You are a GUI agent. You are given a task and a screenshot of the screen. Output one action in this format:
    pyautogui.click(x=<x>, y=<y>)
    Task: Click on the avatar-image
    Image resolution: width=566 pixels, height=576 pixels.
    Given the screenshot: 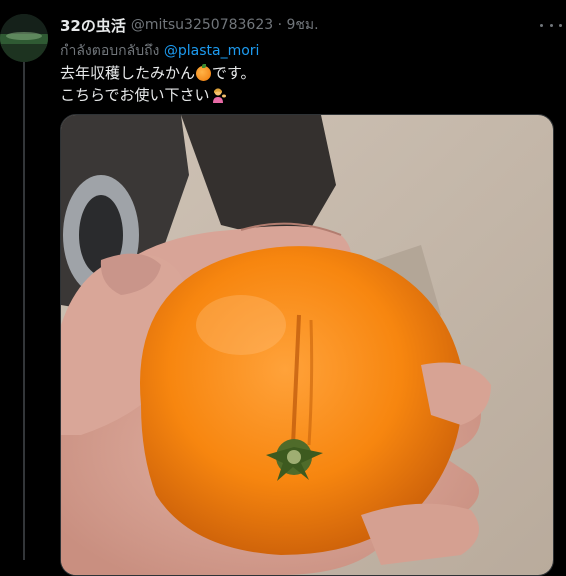 What is the action you would take?
    pyautogui.click(x=24, y=38)
    